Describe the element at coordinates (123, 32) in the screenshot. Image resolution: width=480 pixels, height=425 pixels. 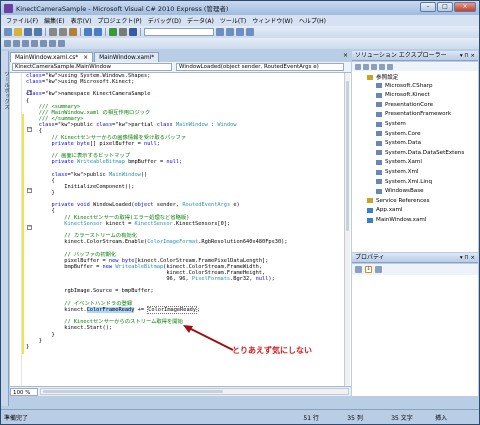
I see `pause-icon` at that location.